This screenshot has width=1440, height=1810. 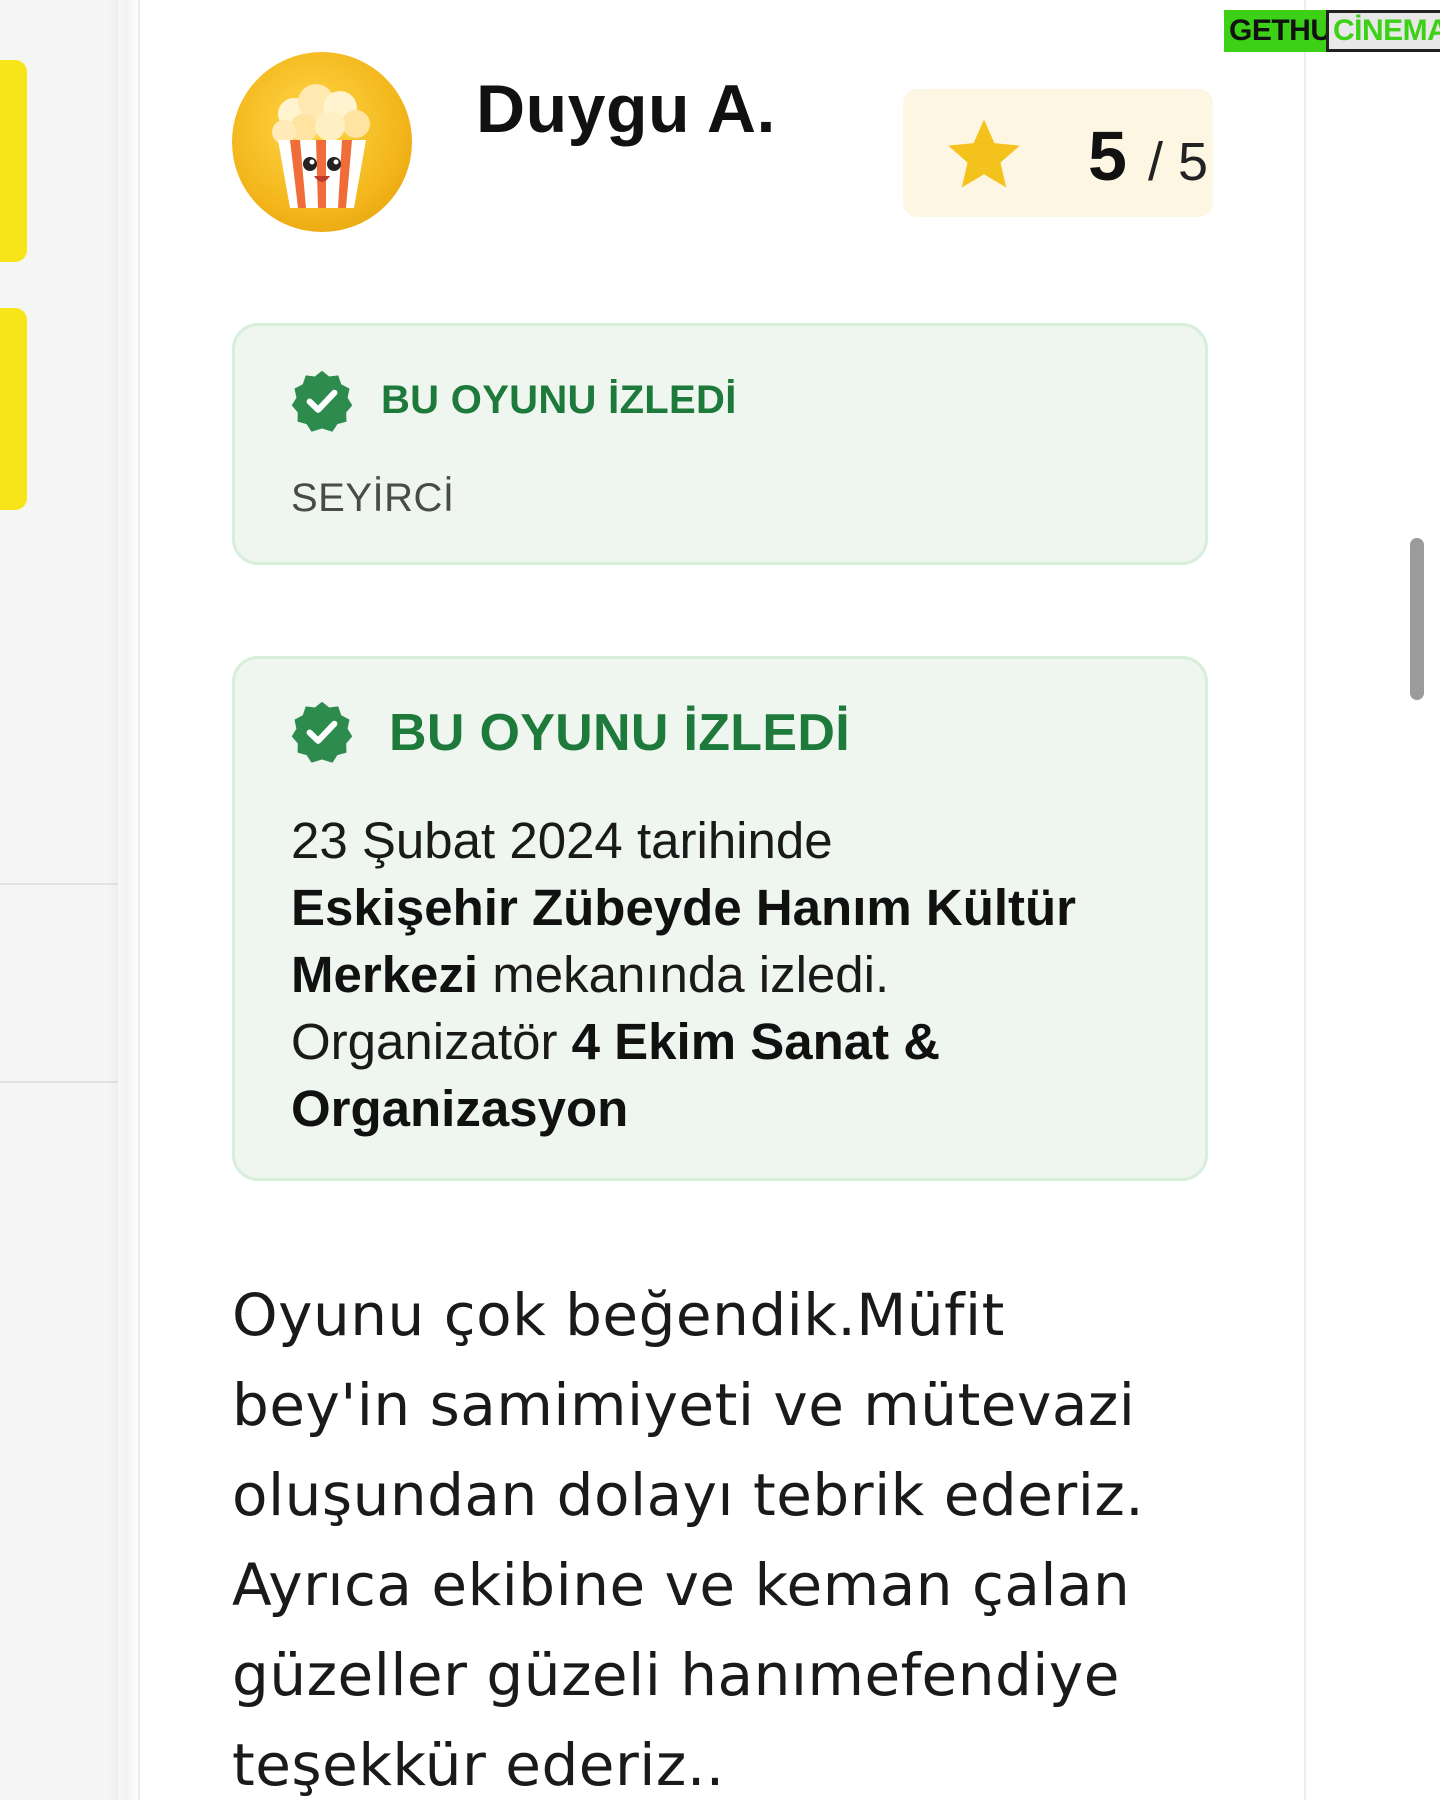 I want to click on left-sidebar, so click(x=59, y=900).